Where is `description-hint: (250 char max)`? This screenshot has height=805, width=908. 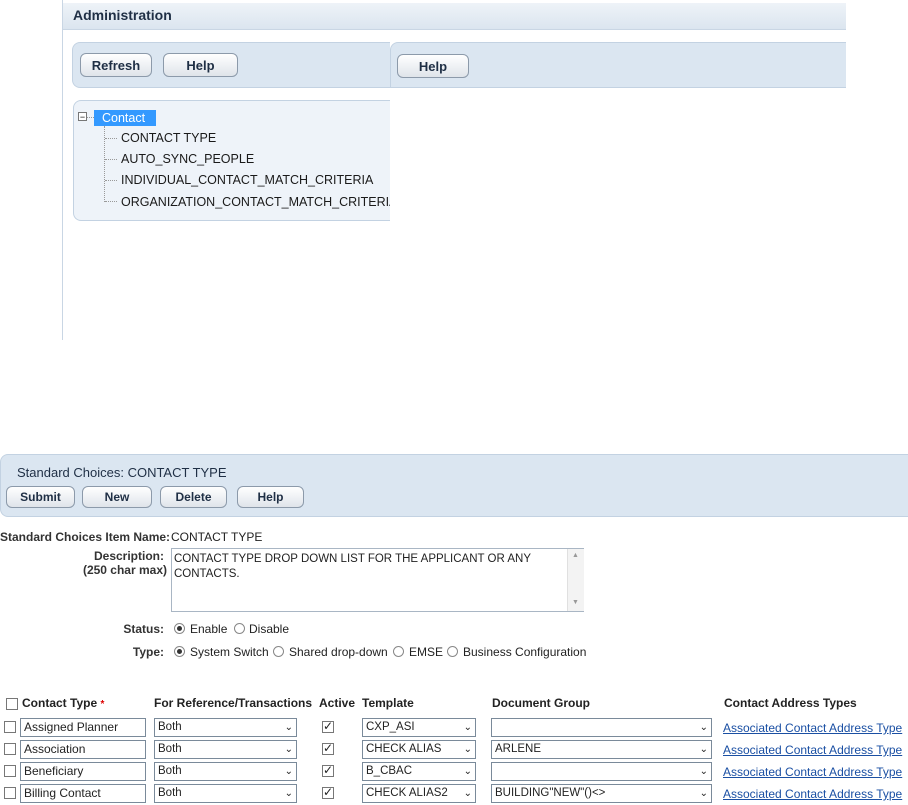
description-hint: (250 char max) is located at coordinates (124, 570).